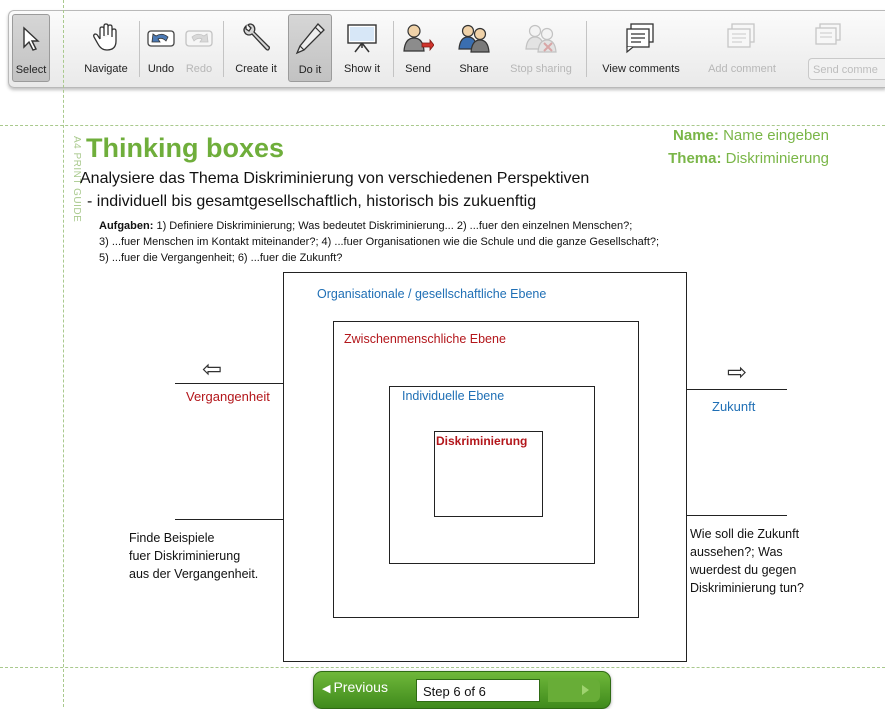  What do you see at coordinates (229, 519) in the screenshot?
I see `left-divider-lower` at bounding box center [229, 519].